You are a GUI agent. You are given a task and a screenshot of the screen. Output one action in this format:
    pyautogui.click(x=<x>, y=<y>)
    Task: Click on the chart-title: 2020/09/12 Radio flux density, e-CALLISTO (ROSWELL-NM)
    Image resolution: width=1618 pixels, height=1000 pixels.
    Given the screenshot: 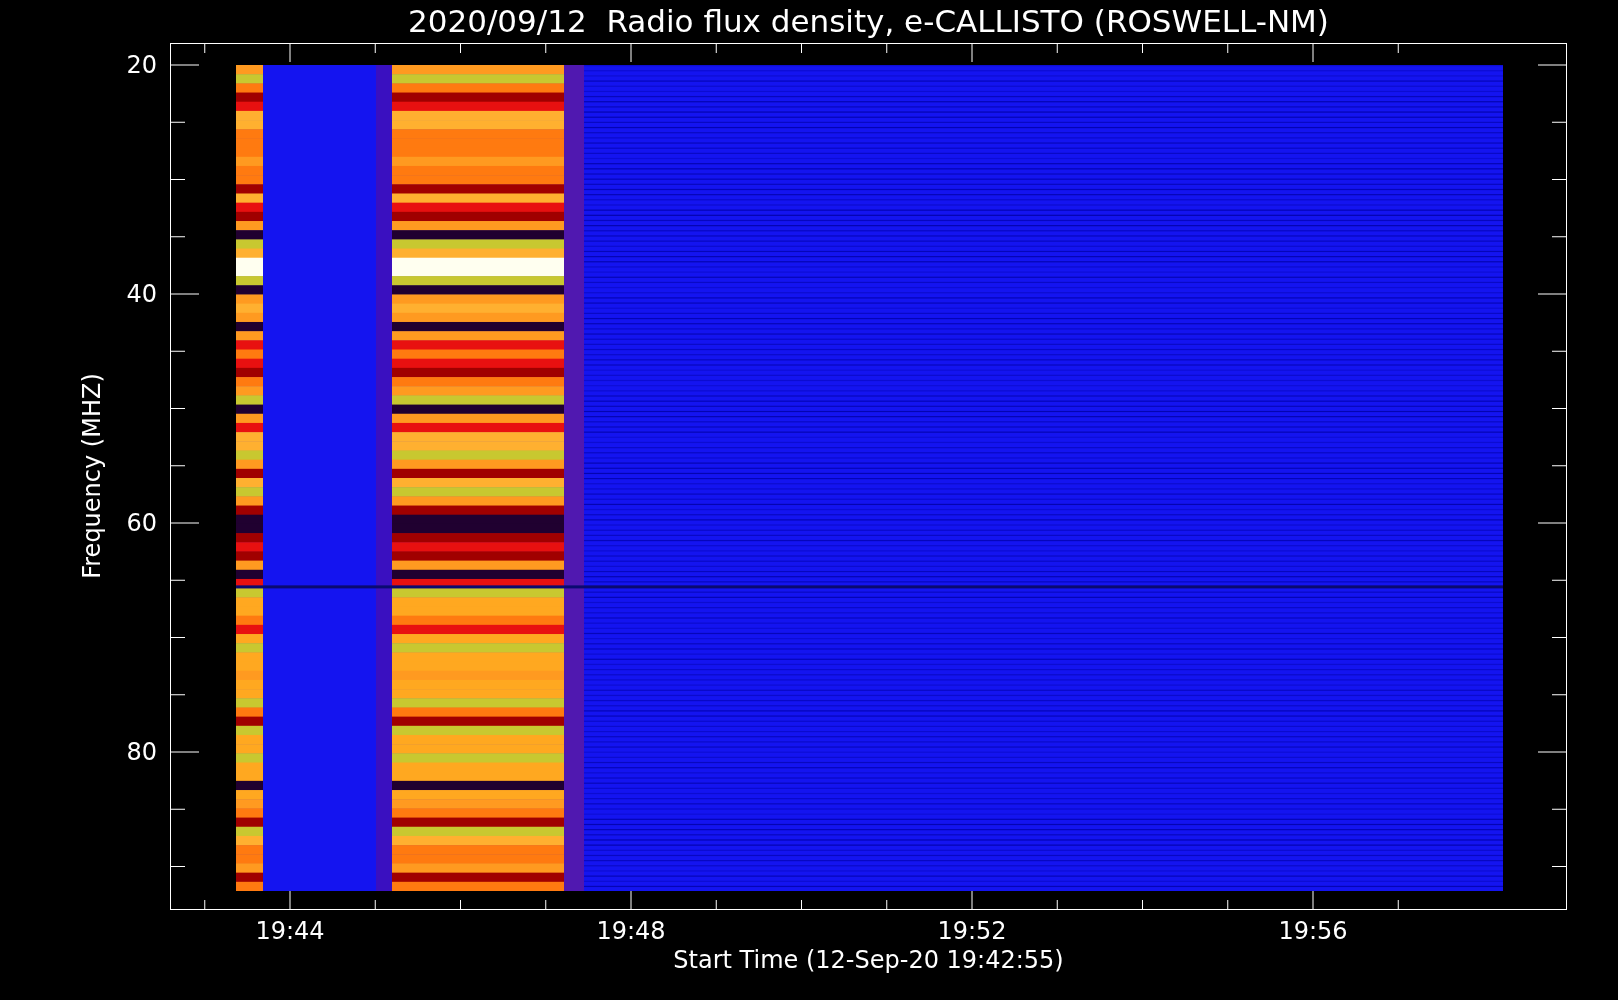 What is the action you would take?
    pyautogui.click(x=868, y=21)
    